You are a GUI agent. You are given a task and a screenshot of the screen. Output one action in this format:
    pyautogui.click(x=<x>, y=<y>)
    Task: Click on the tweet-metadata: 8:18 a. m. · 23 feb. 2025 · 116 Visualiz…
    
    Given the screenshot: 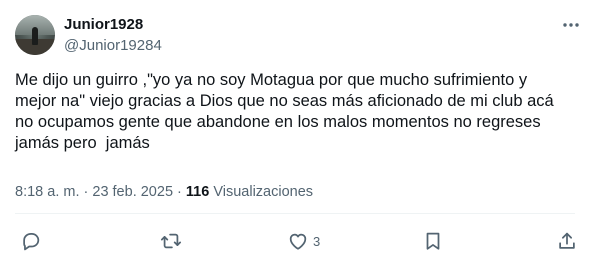 What is the action you would take?
    pyautogui.click(x=164, y=192)
    